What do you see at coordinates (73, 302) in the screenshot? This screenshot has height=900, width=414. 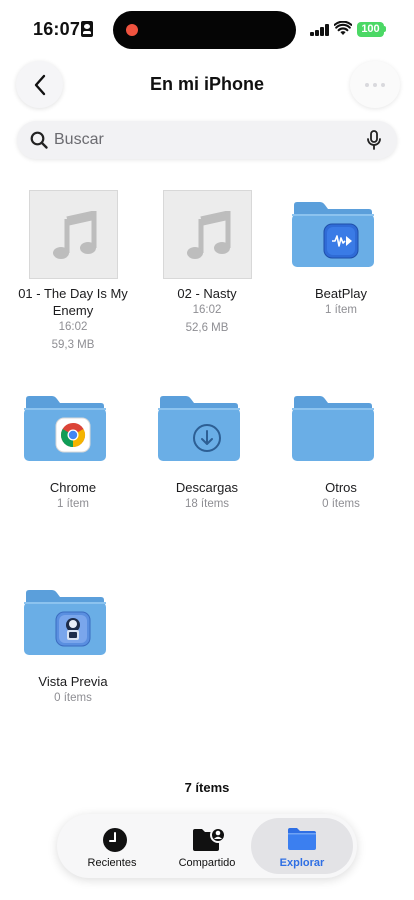 I see `file-name: 01 - The Day Is My Enemy` at bounding box center [73, 302].